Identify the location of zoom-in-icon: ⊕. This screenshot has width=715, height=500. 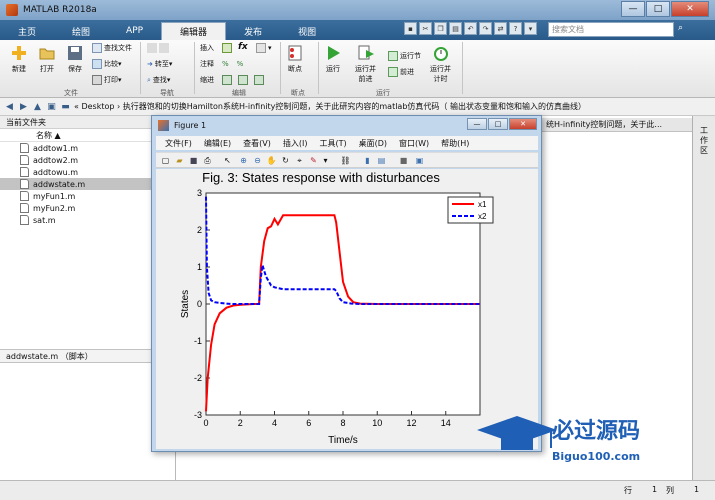
(243, 160).